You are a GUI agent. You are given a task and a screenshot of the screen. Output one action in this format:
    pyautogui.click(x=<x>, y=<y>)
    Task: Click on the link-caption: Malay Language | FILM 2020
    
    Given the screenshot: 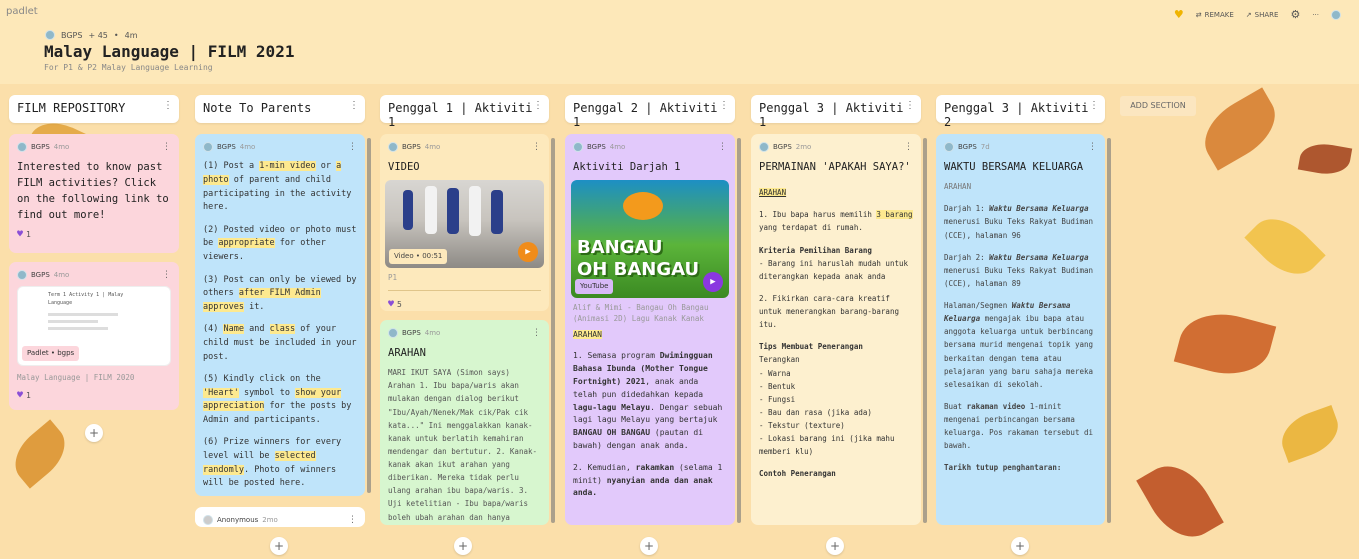 What is the action you would take?
    pyautogui.click(x=76, y=378)
    